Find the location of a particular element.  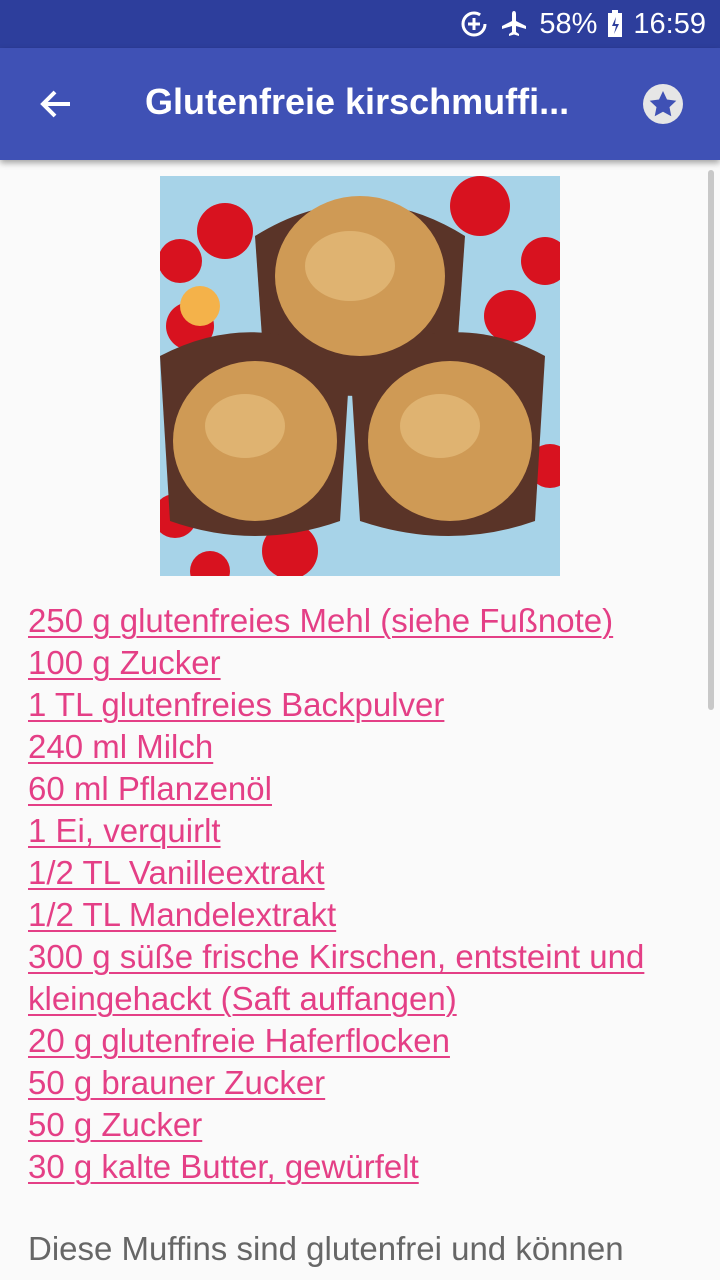

ingredient-item: 30 g kalte Butter, gewürfelt is located at coordinates (368, 1167).